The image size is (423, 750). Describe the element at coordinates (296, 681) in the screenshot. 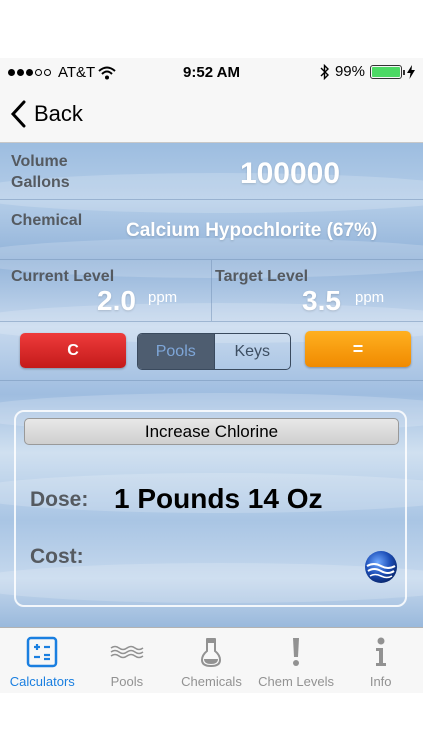

I see `tab-label: Chem Levels` at that location.